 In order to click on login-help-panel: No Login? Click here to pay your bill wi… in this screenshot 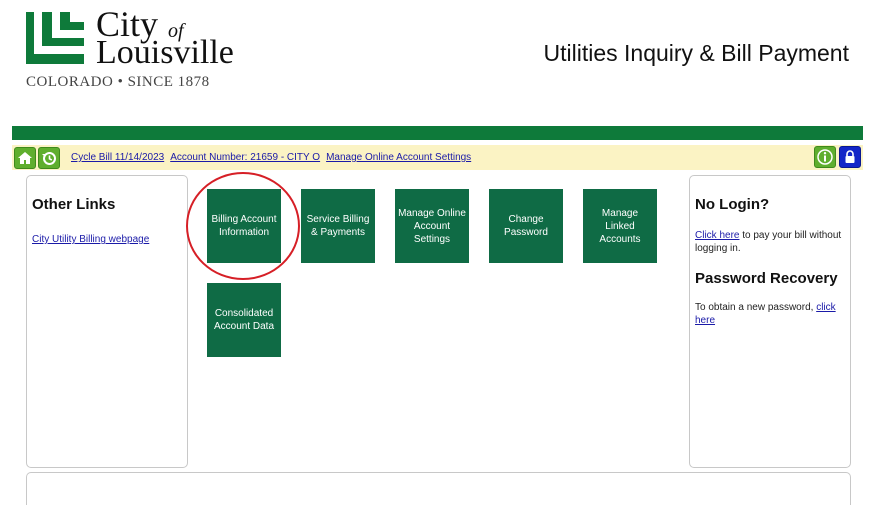, I will do `click(770, 321)`.